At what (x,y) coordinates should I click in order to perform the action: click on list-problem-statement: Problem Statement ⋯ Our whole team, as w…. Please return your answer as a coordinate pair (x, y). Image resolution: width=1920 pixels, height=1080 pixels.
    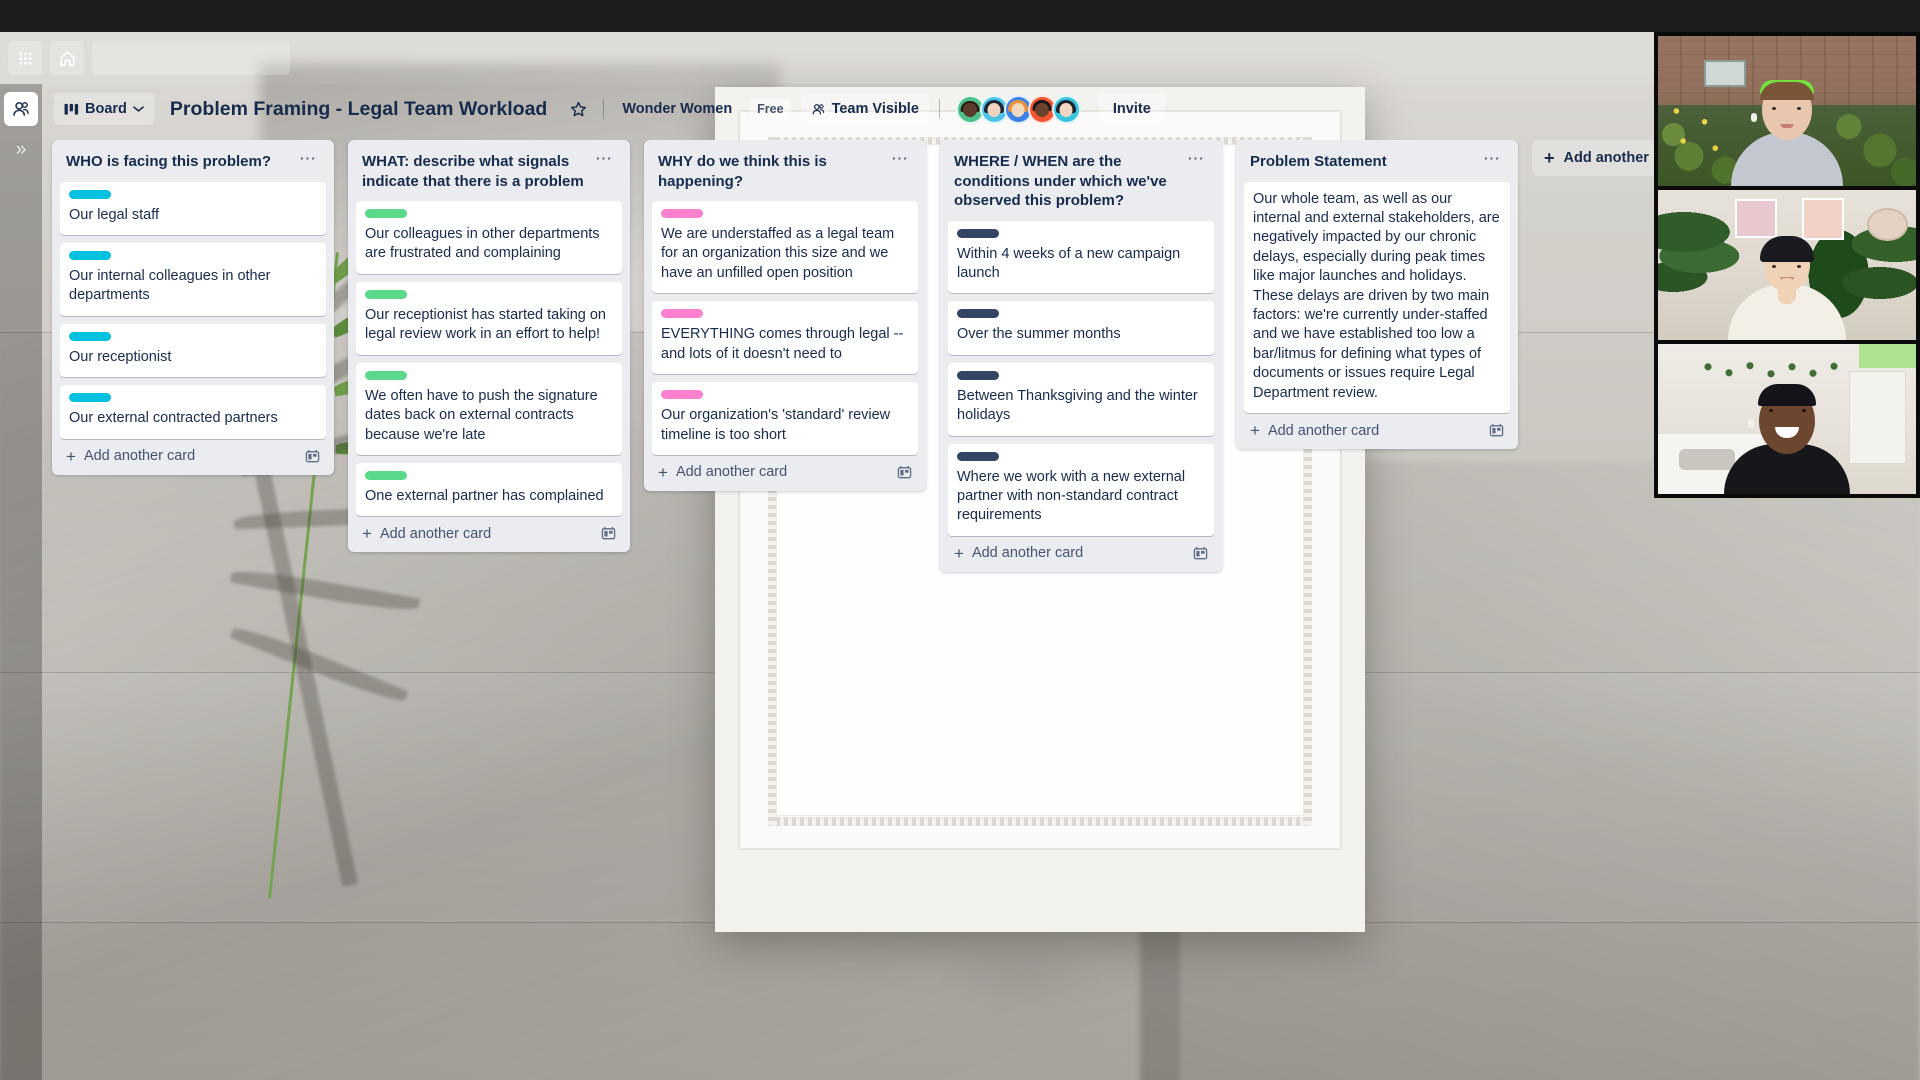
    Looking at the image, I should click on (1377, 295).